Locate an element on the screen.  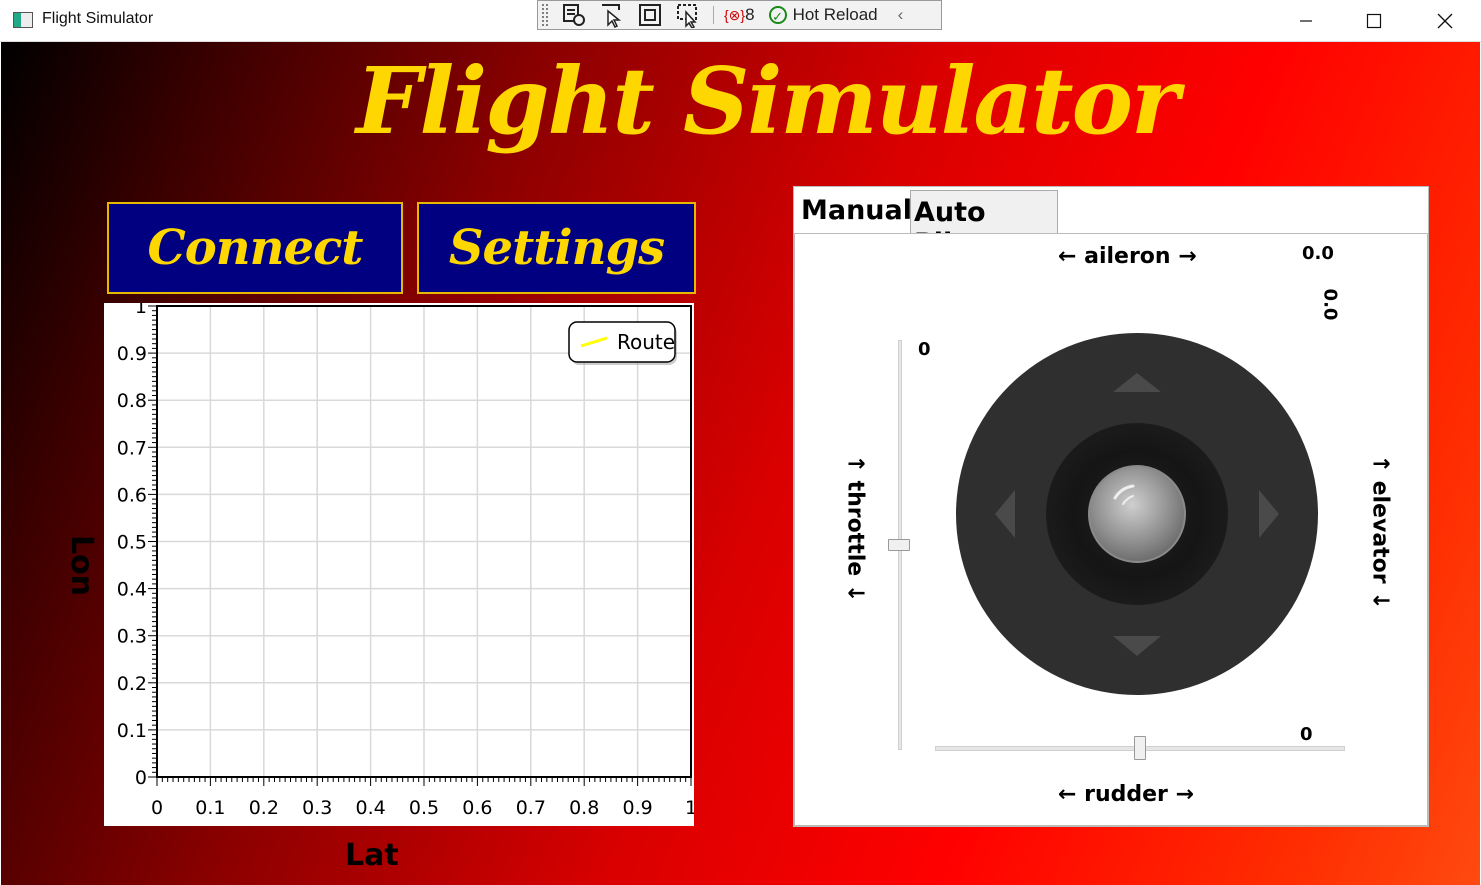
y-tick-label: 0 is located at coordinates (141, 778).